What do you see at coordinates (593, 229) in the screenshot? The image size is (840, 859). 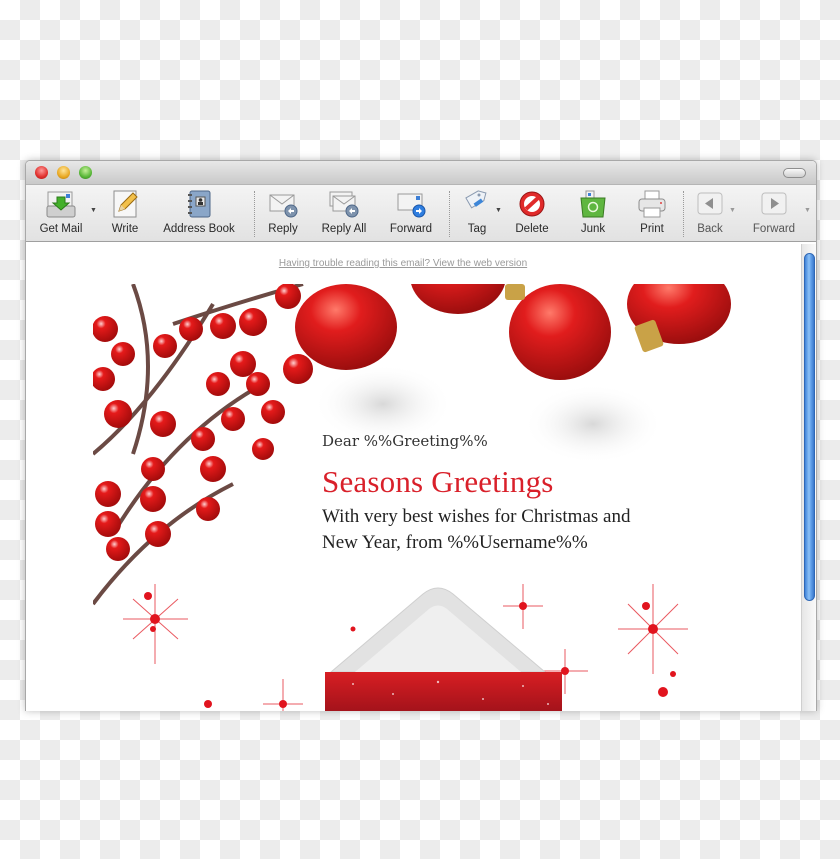 I see `junk-label: Junk` at bounding box center [593, 229].